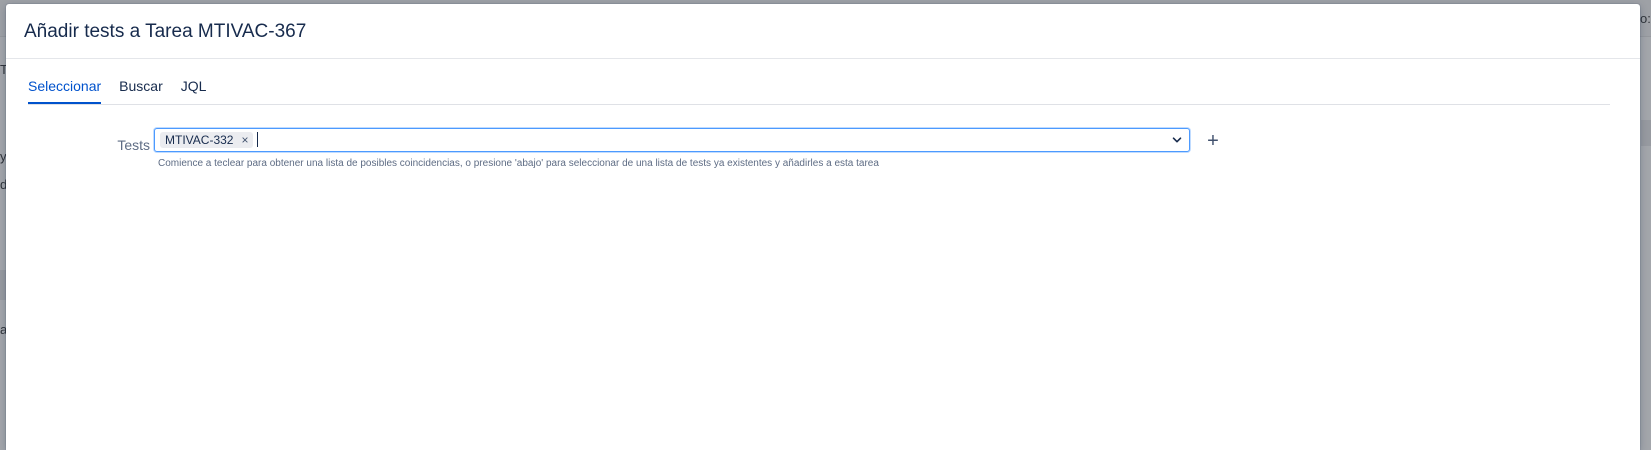 The image size is (1651, 450). I want to click on chevron-down-icon, so click(1177, 140).